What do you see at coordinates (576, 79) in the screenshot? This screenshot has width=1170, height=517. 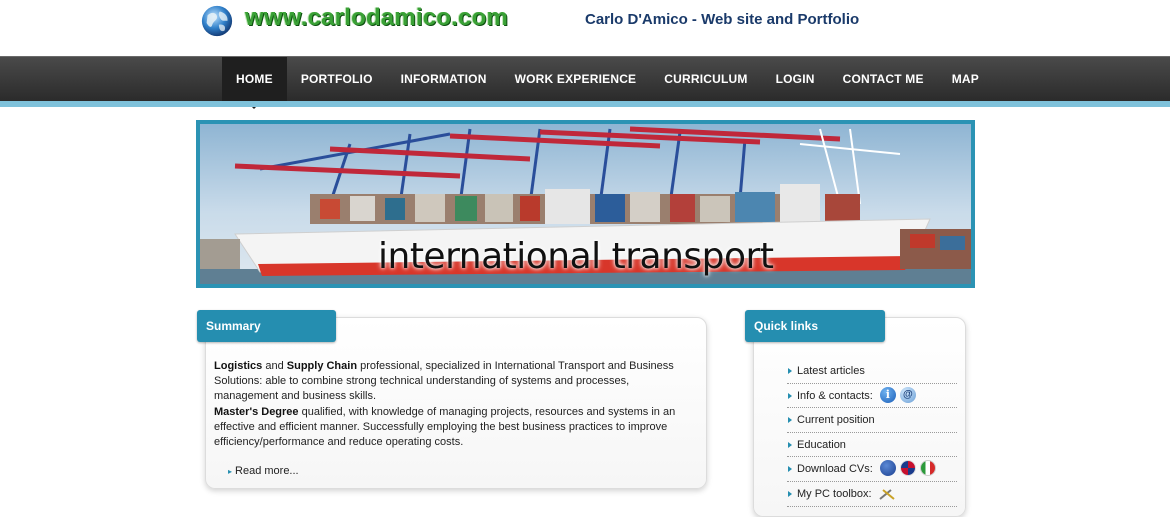 I see `nav-item-work-experience: WORK EXPERIENCE` at bounding box center [576, 79].